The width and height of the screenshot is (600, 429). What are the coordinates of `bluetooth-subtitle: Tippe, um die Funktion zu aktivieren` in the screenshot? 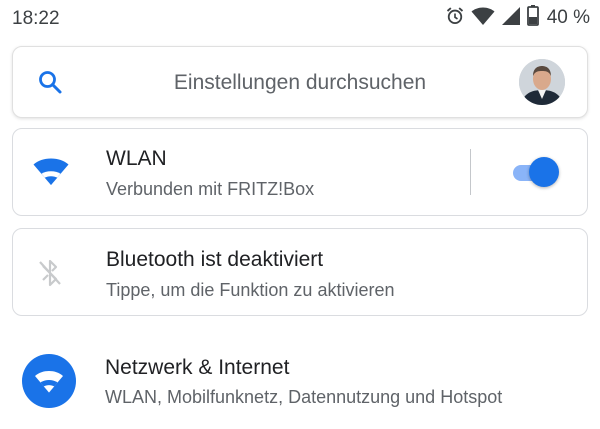 It's located at (250, 290).